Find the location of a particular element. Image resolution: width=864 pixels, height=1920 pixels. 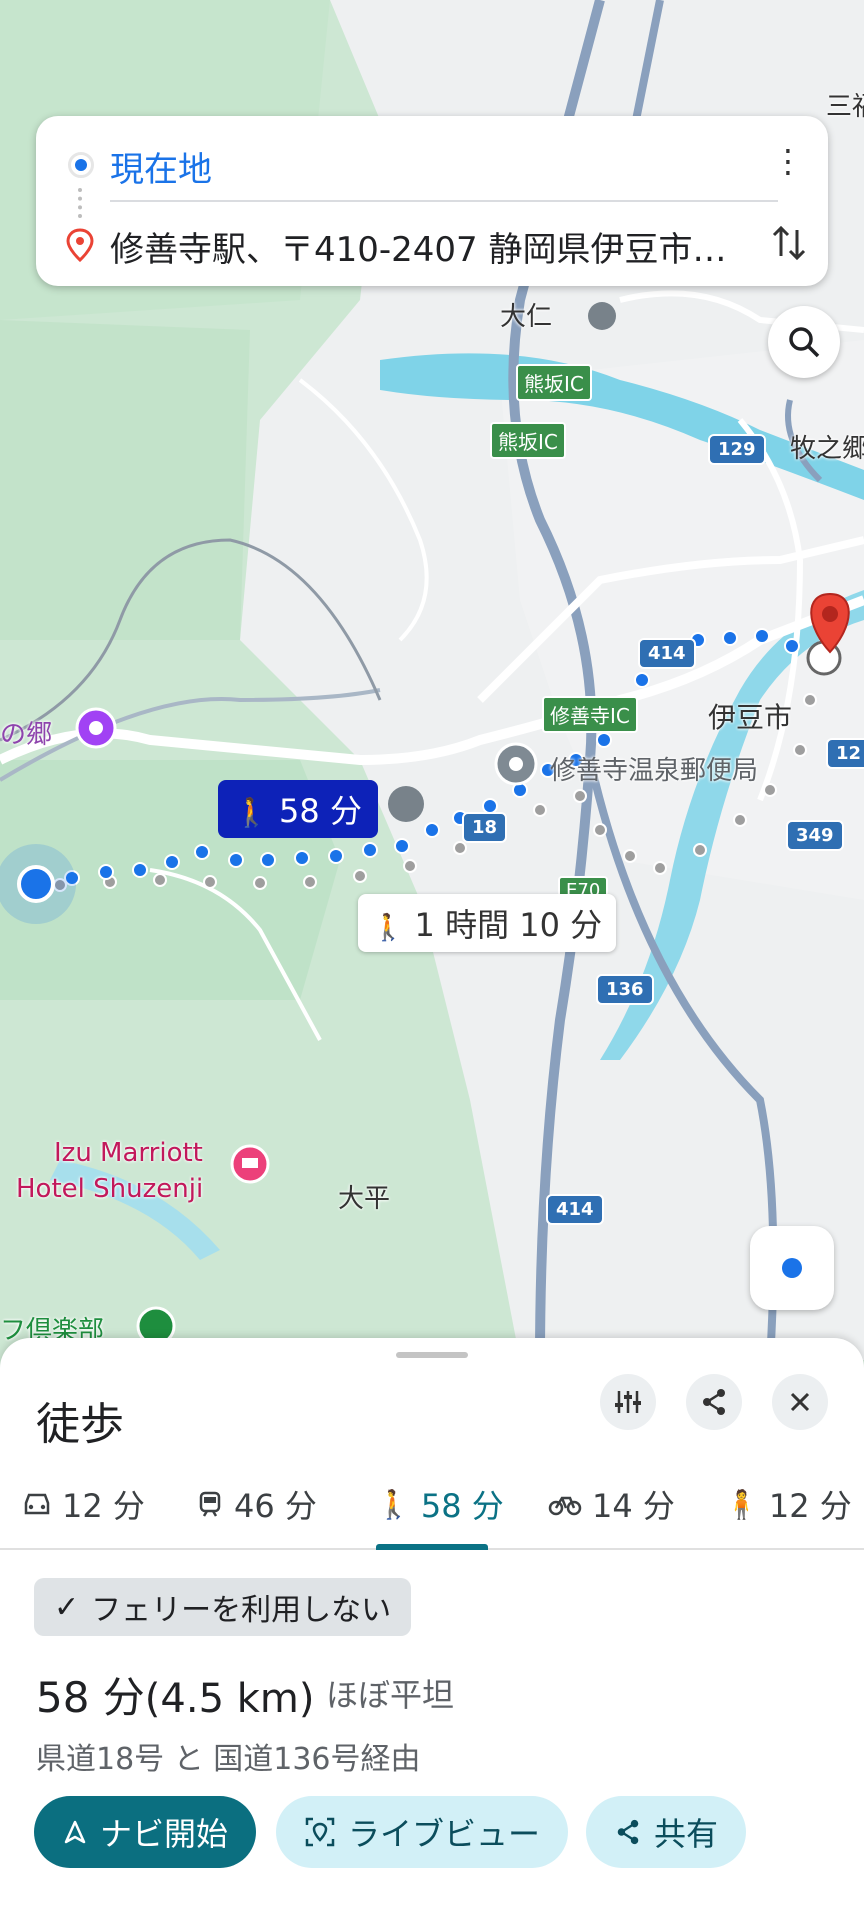

navigation-arrow-icon is located at coordinates (75, 1832).